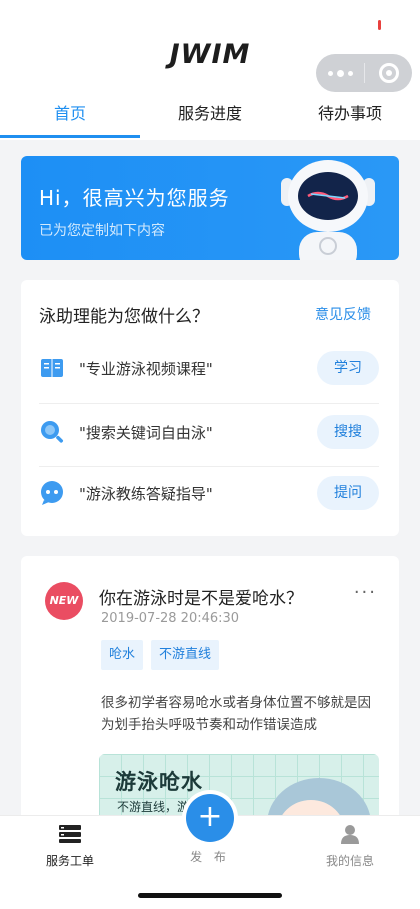 Image resolution: width=420 pixels, height=909 pixels. I want to click on article-title: 你在游泳时是不是爱呛水？, so click(201, 596).